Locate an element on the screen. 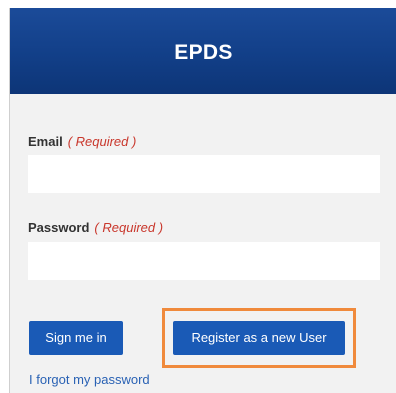 The image size is (396, 393). password-field is located at coordinates (204, 261).